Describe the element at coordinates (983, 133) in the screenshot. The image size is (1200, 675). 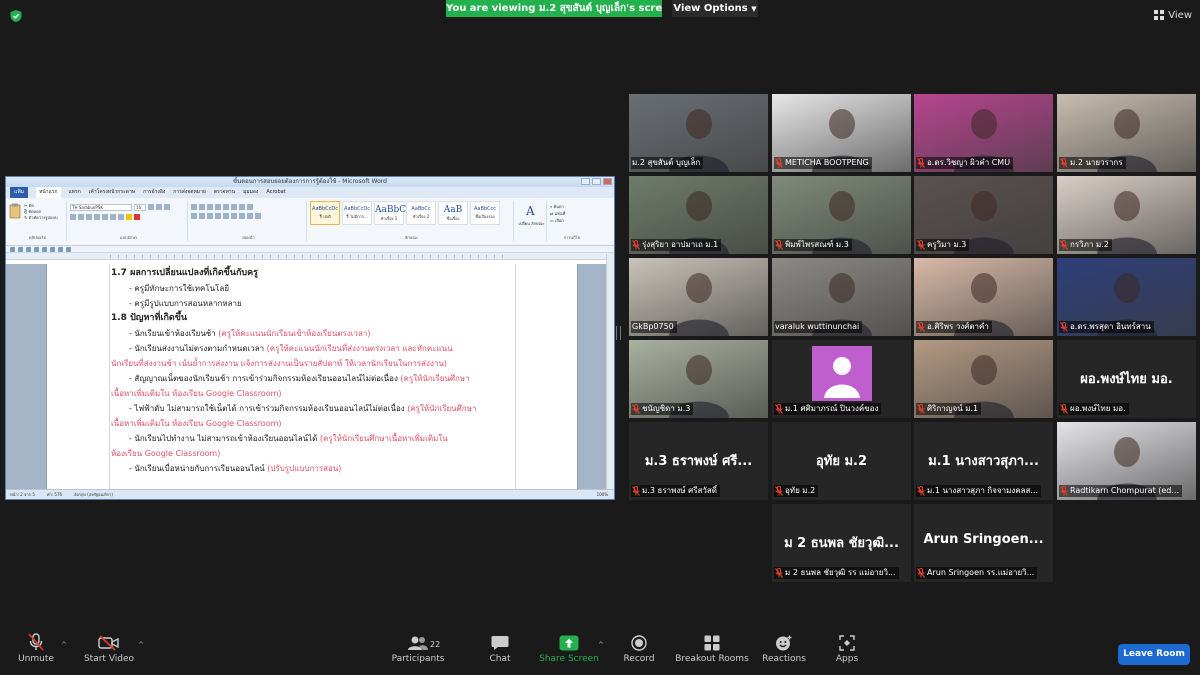
I see `participant-tile: อ.ดร.วิชญา ผิวคำ CMU` at that location.